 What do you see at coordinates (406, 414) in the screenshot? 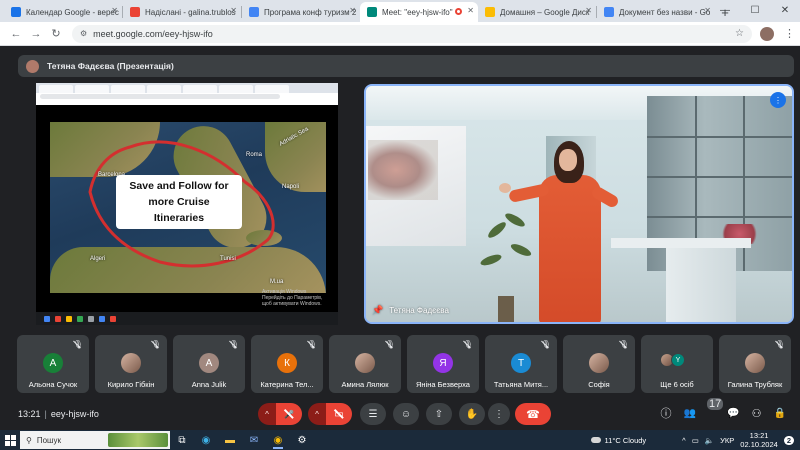
I see `emoji-button: ☺` at bounding box center [406, 414].